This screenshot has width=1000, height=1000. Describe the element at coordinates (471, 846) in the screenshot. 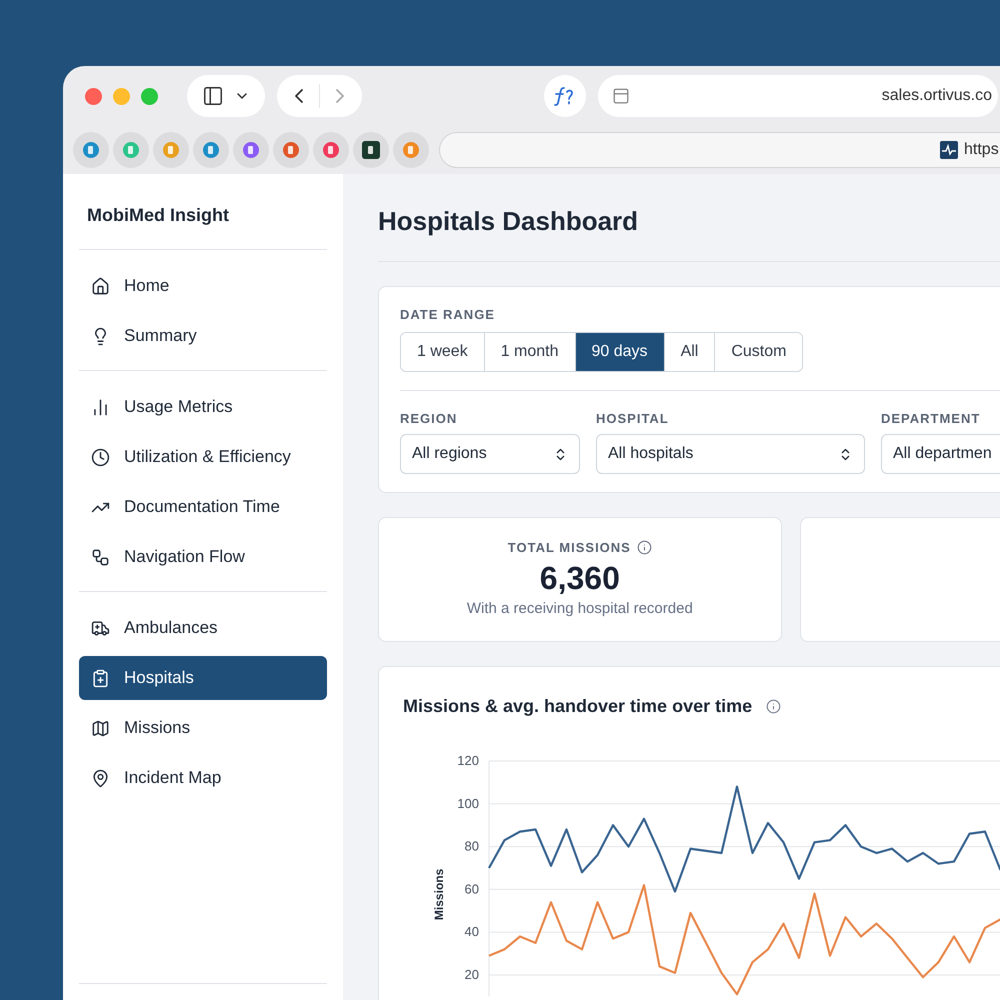

I see `y-tick-label: 80` at that location.